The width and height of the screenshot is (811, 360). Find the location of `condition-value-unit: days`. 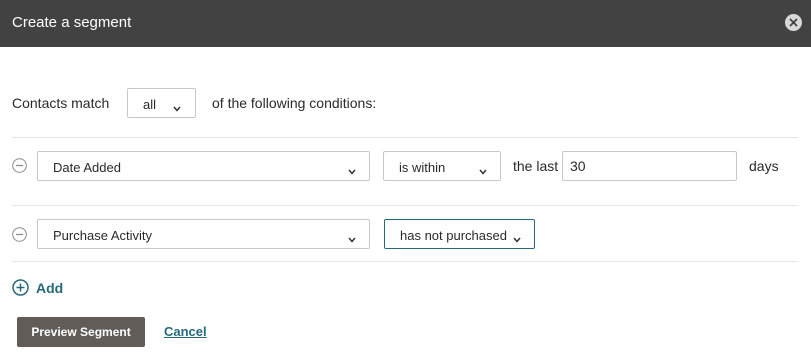

condition-value-unit: days is located at coordinates (764, 166).